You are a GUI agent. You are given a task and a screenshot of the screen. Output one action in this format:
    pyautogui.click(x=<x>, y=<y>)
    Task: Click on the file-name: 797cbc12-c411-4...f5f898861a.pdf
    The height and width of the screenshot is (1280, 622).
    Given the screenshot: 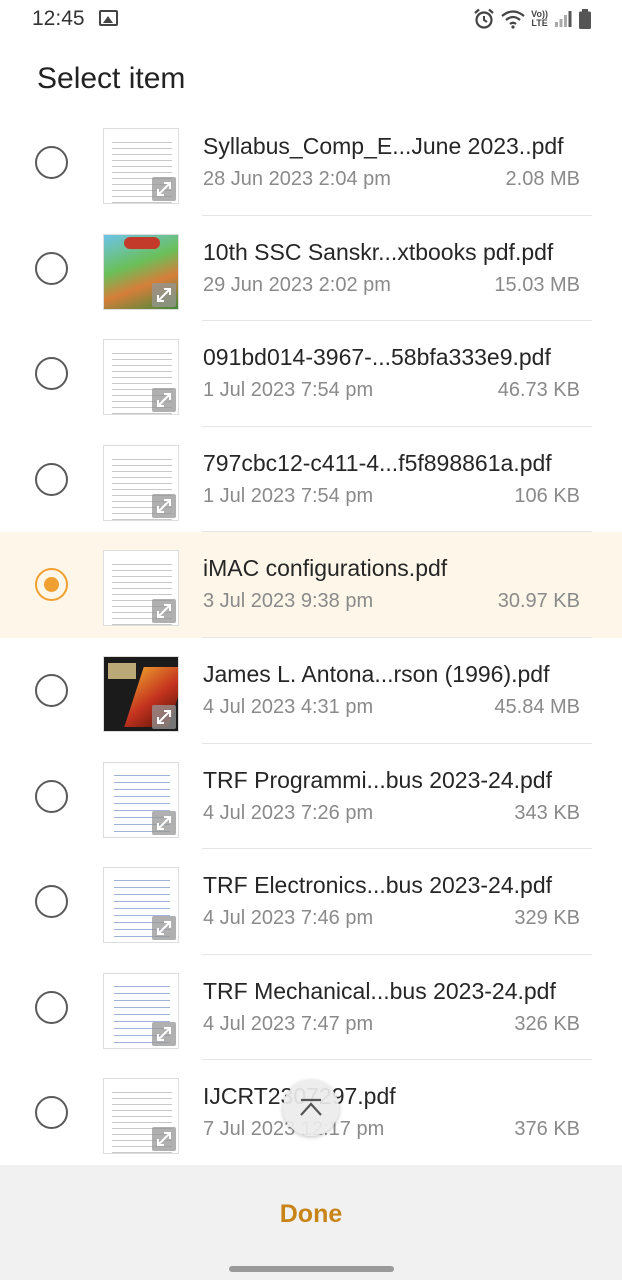 What is the action you would take?
    pyautogui.click(x=377, y=462)
    